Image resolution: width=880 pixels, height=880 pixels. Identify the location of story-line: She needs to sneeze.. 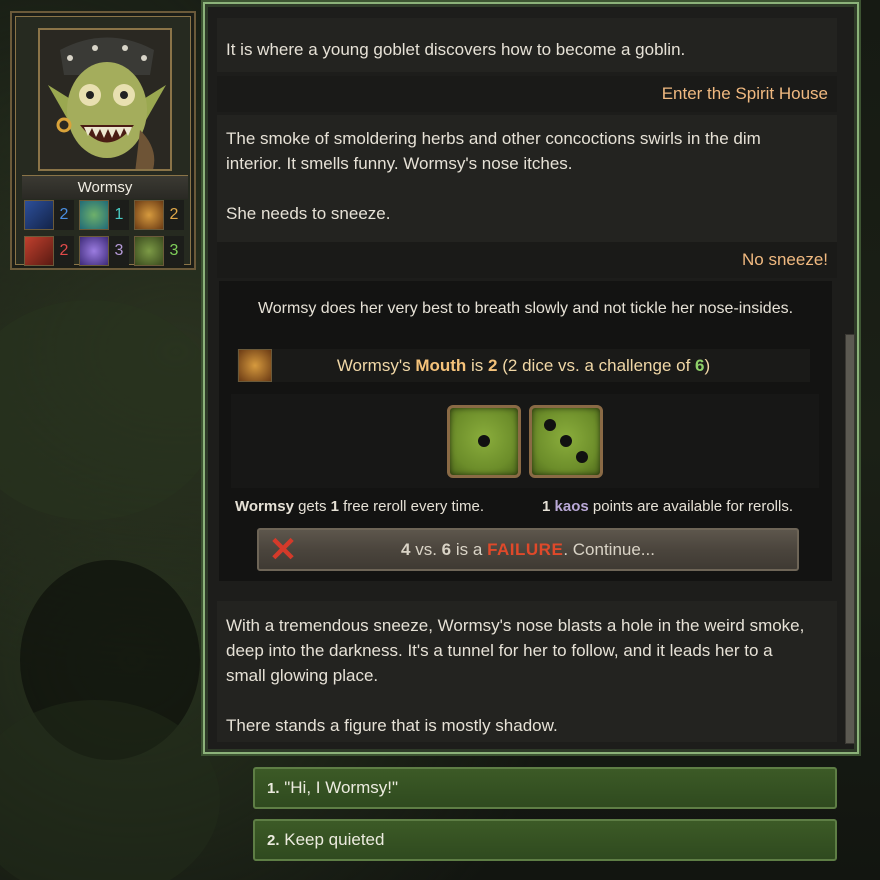
(308, 213).